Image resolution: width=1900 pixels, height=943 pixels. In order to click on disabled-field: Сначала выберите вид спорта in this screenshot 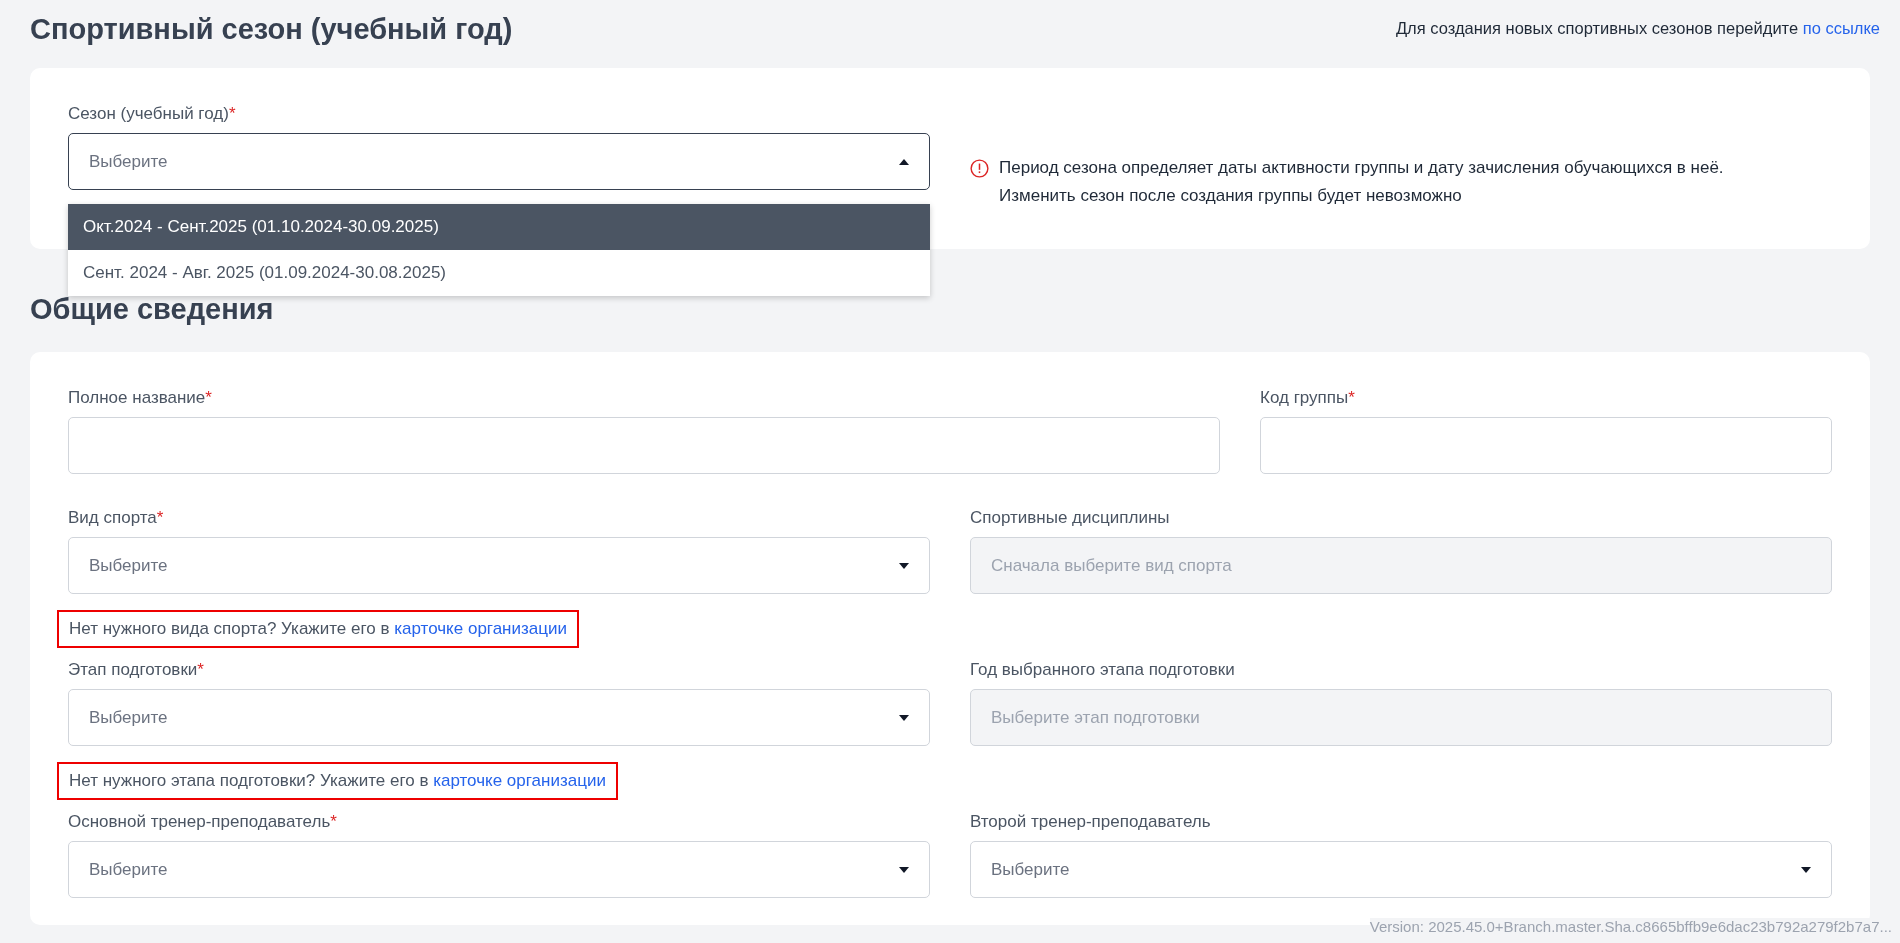, I will do `click(1401, 565)`.